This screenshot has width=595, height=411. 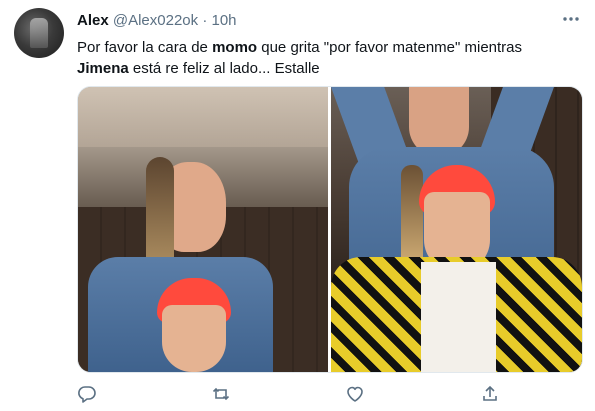 I want to click on more-icon, so click(x=571, y=21).